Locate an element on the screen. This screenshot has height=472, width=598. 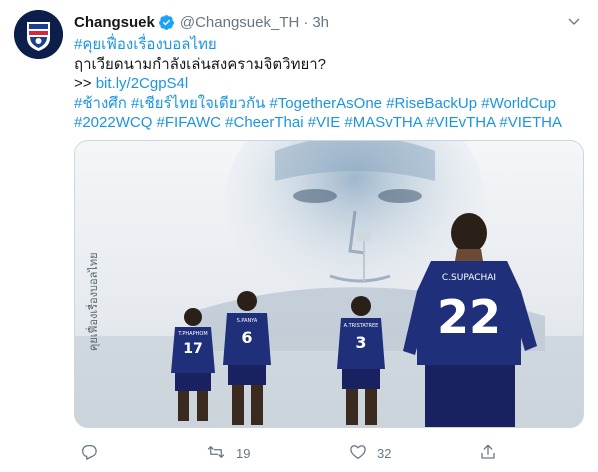
jersey-number: 6 is located at coordinates (246, 337).